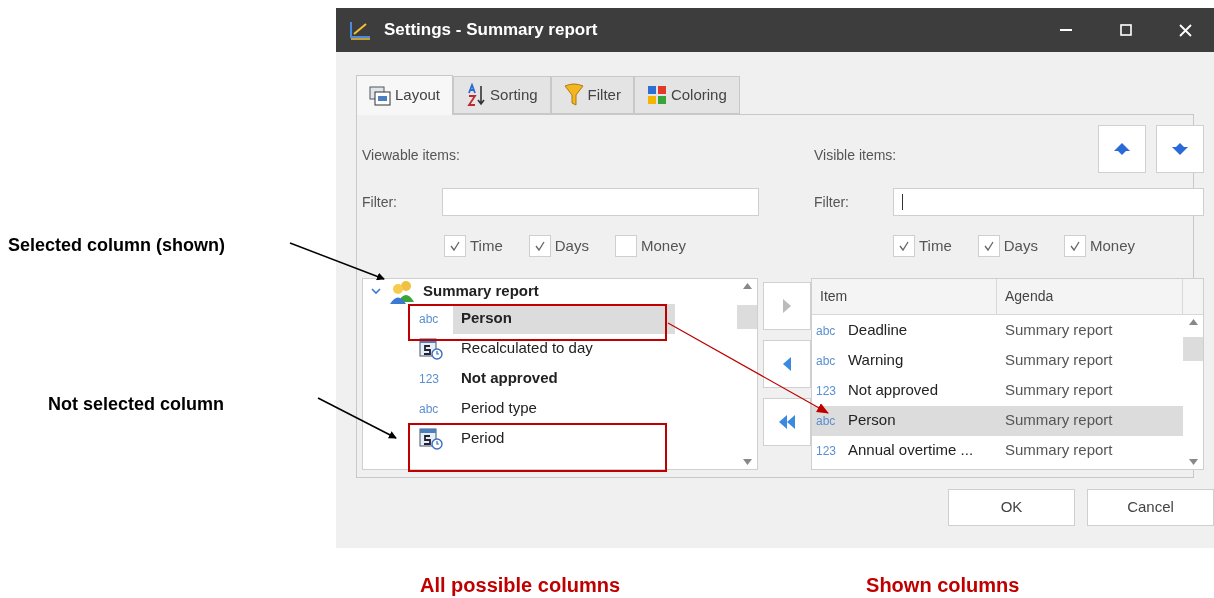  I want to click on remove-button, so click(787, 364).